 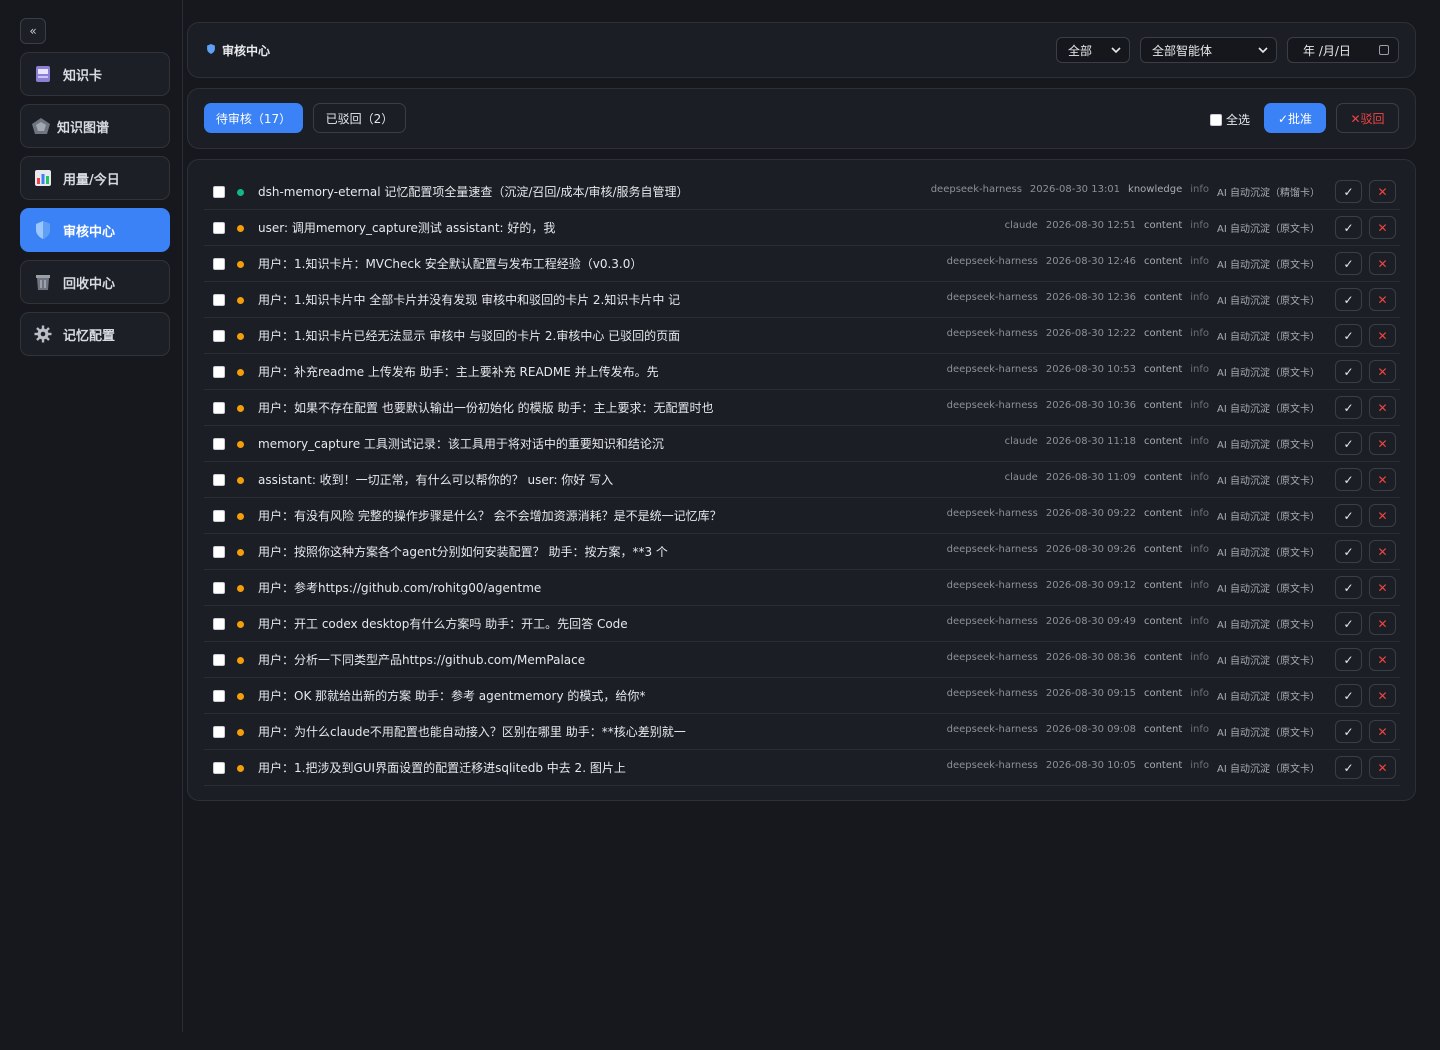 I want to click on tab-rejected: 已驳回（2）, so click(x=359, y=118).